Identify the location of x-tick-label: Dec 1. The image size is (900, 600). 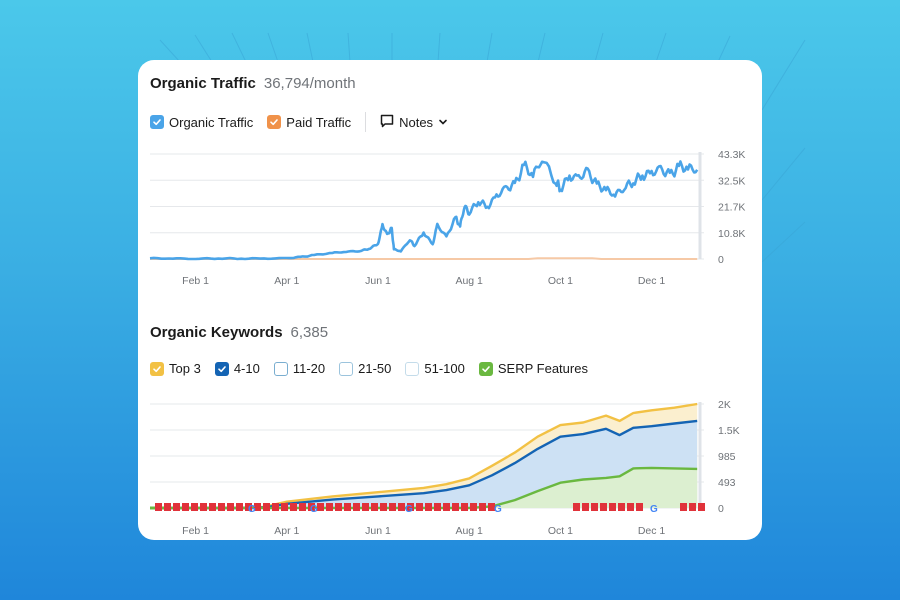
(652, 281).